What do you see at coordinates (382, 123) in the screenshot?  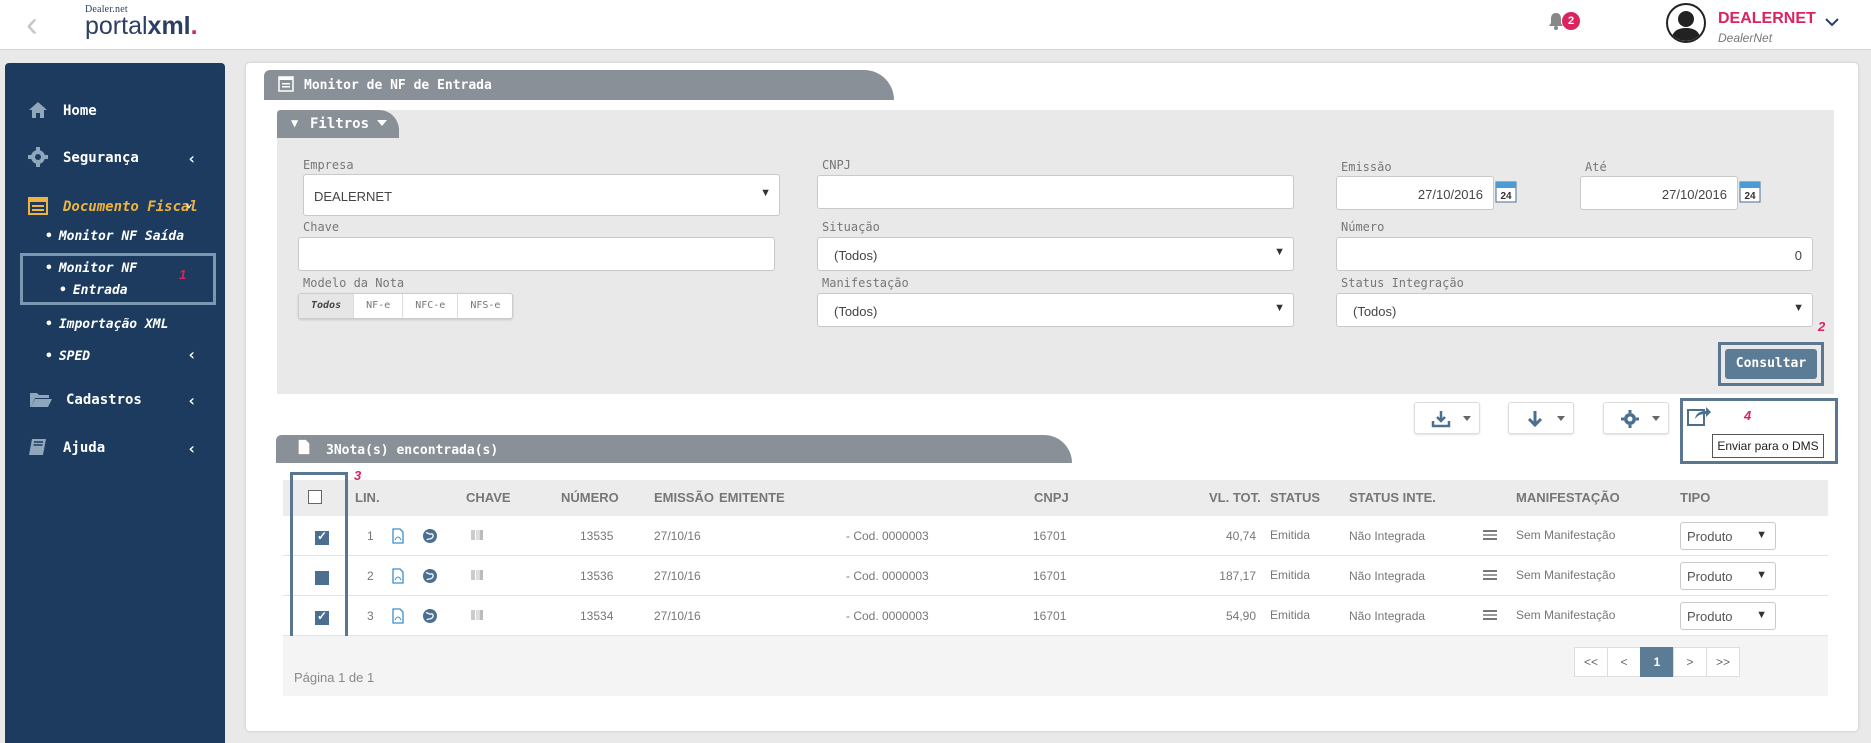 I see `caret-down-icon` at bounding box center [382, 123].